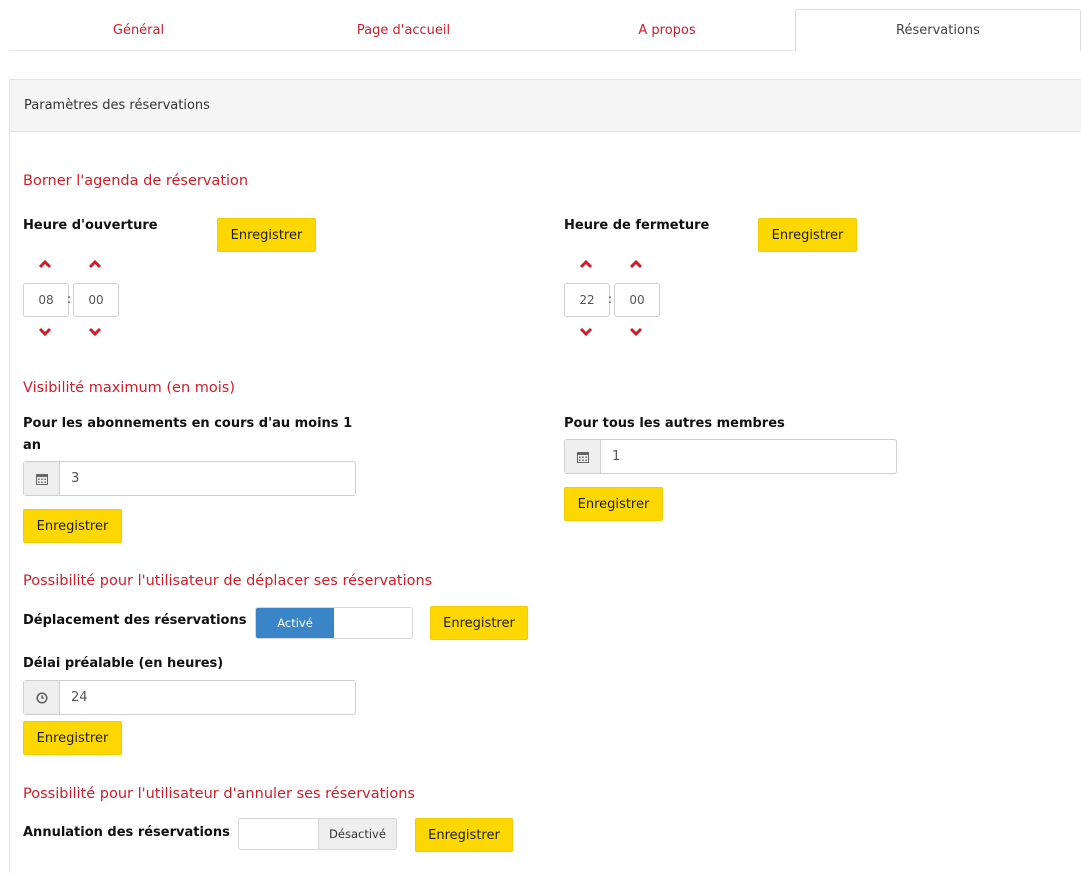  Describe the element at coordinates (545, 106) in the screenshot. I see `panel-heading: Paramètres des réservations` at that location.